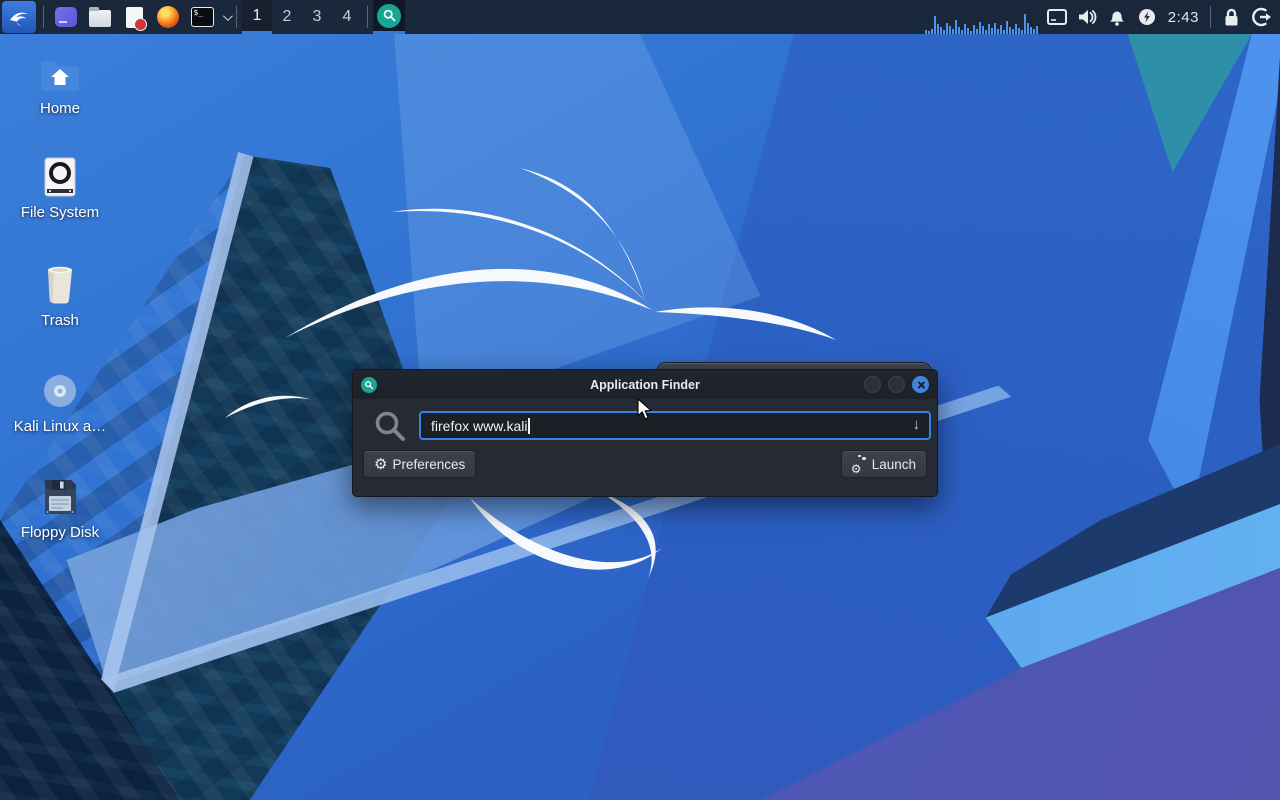 The height and width of the screenshot is (800, 1280). I want to click on workspace-button-1: 1, so click(257, 17).